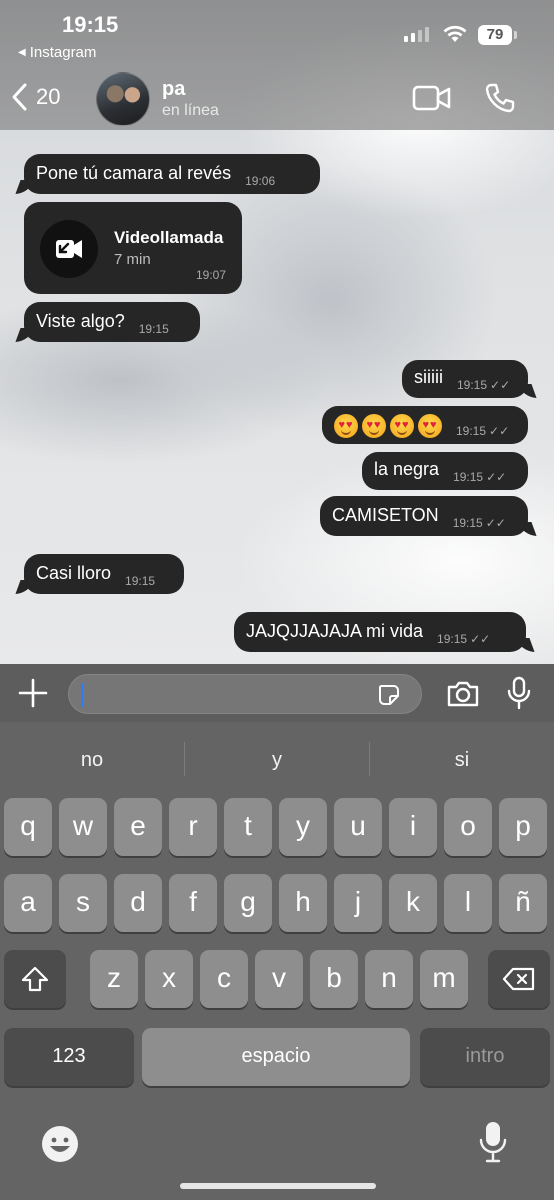 This screenshot has width=554, height=1200. I want to click on back-to-app-link: ◀ Instagram, so click(57, 52).